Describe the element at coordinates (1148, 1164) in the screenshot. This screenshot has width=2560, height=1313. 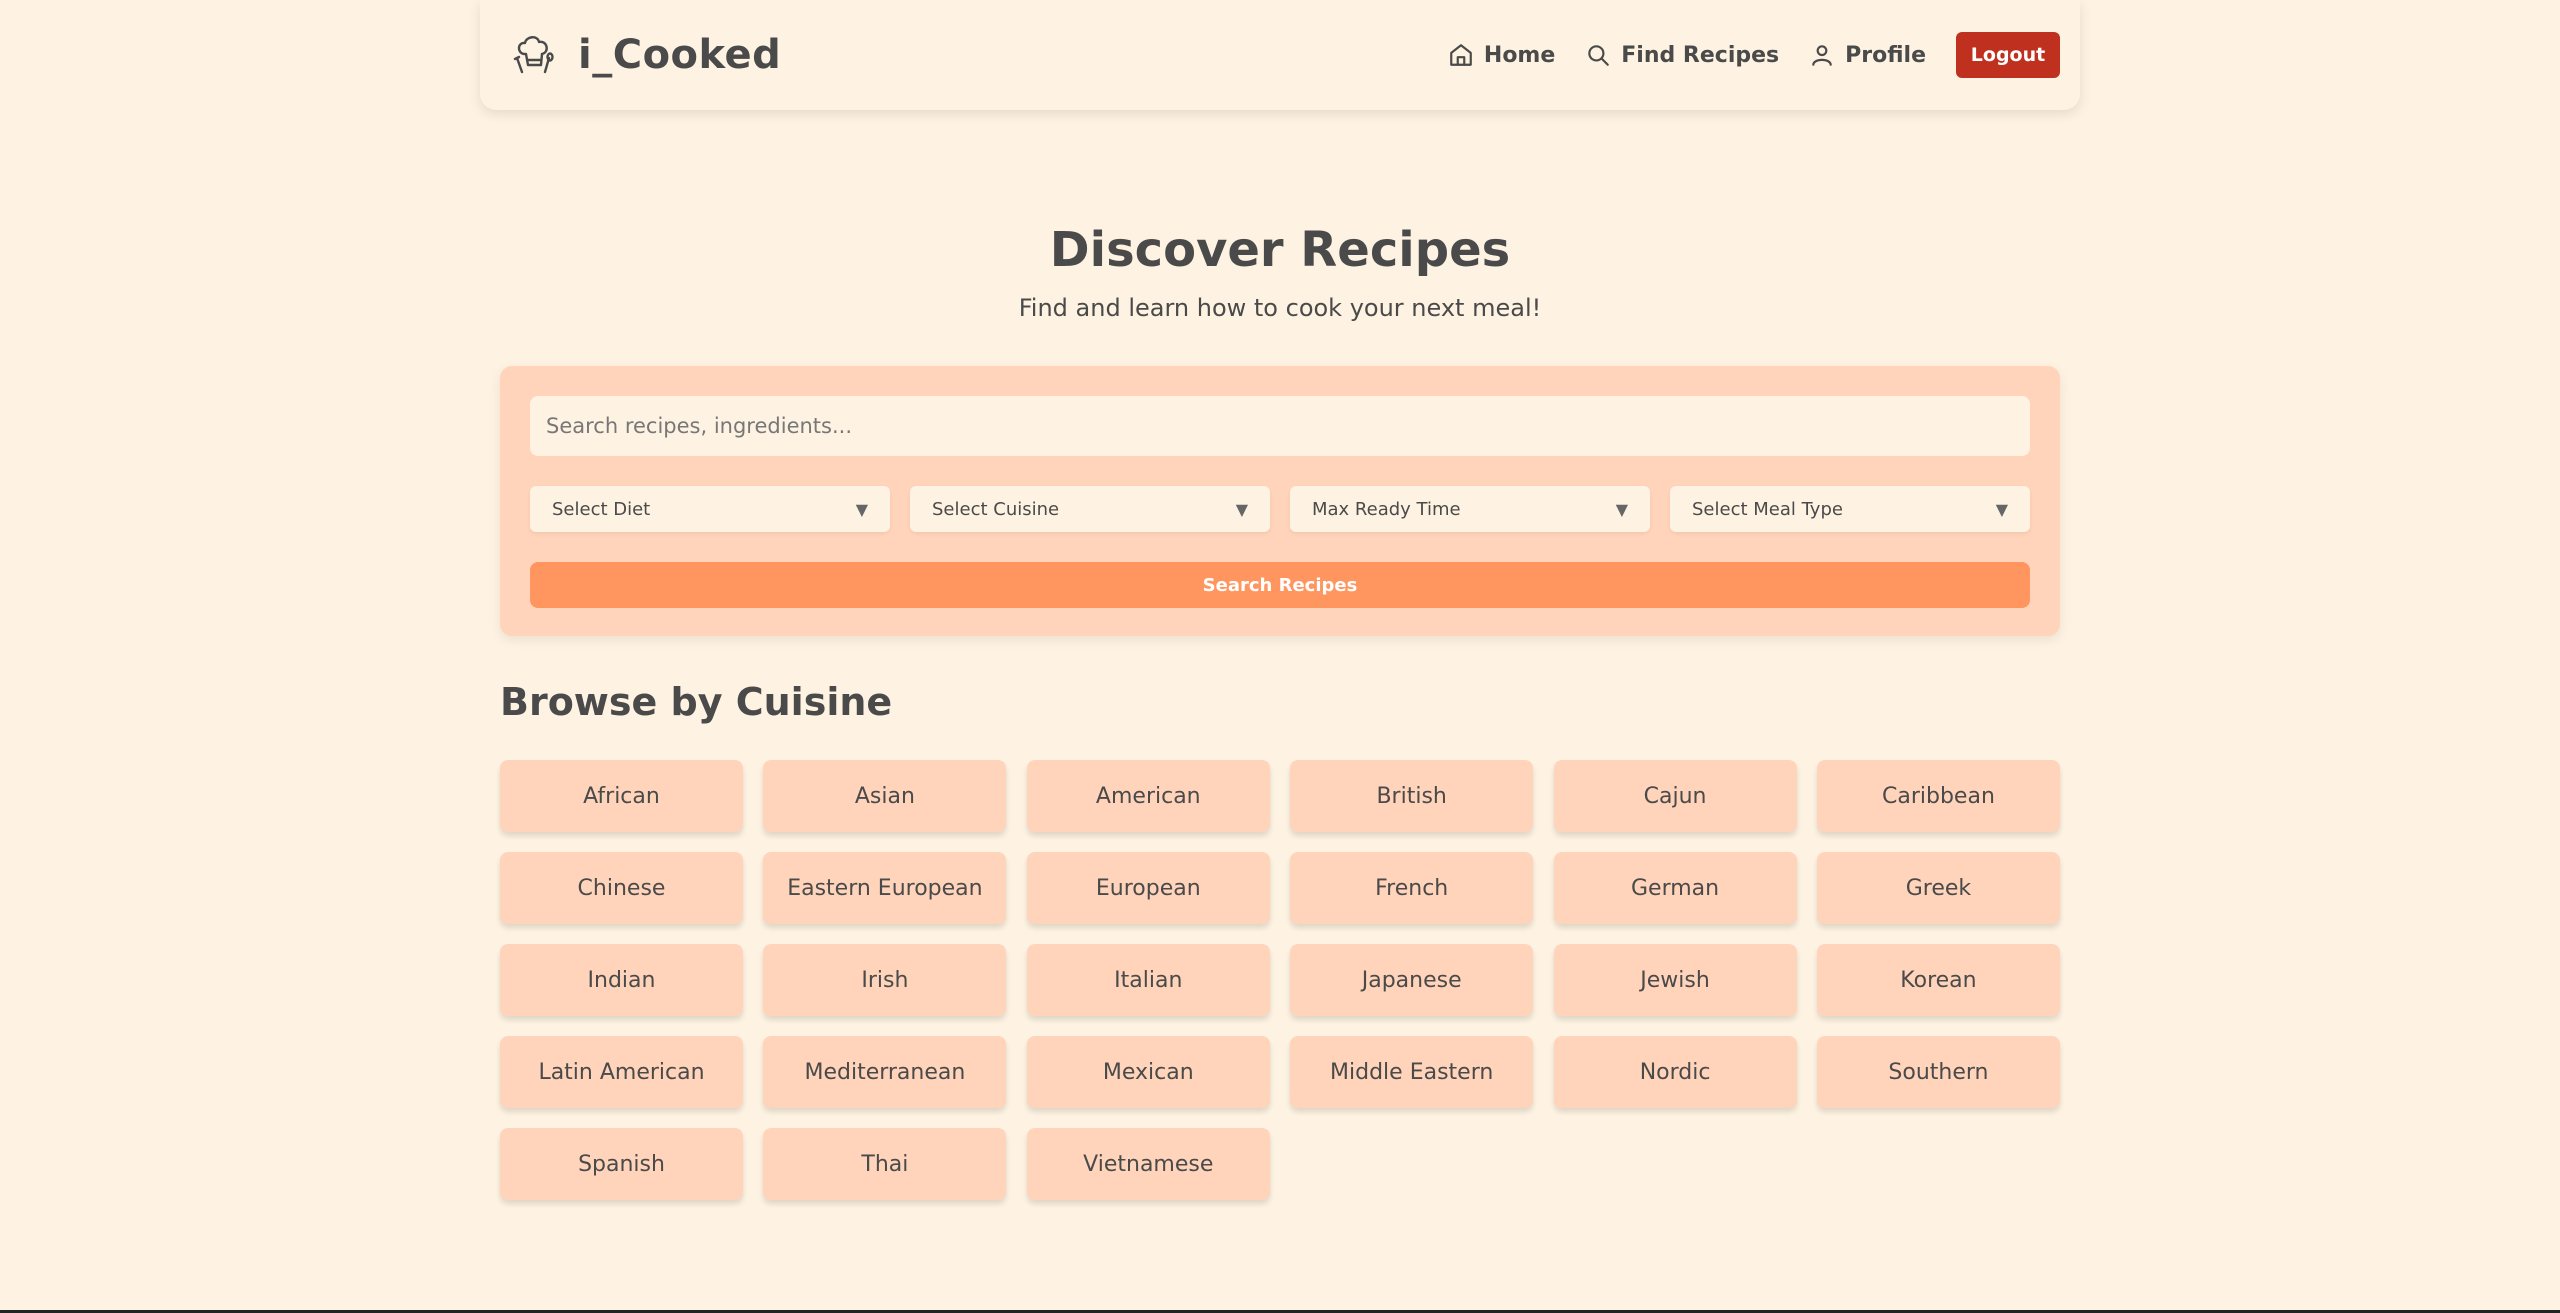
I see `cuisine-card: Vietnamese` at that location.